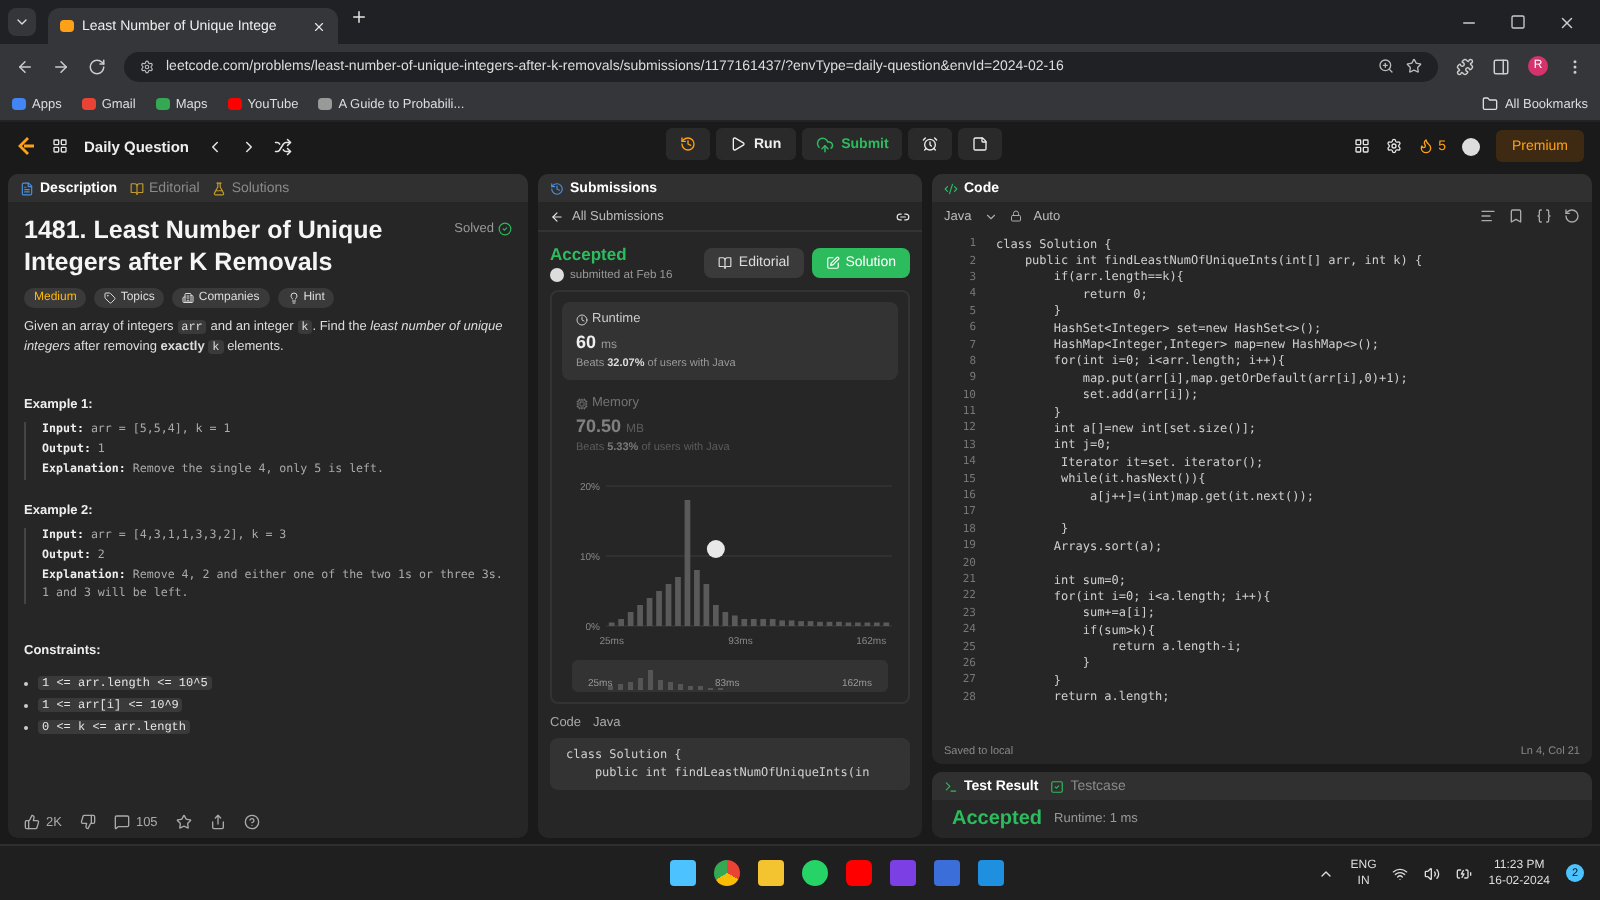  Describe the element at coordinates (1572, 216) in the screenshot. I see `reset-icon` at that location.